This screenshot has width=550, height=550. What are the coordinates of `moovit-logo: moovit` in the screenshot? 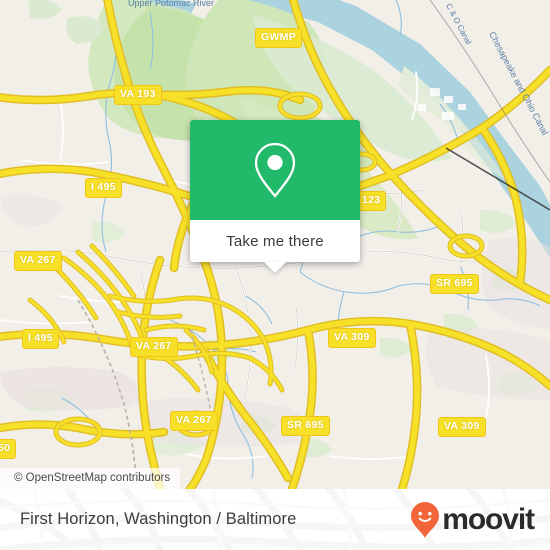 It's located at (472, 520).